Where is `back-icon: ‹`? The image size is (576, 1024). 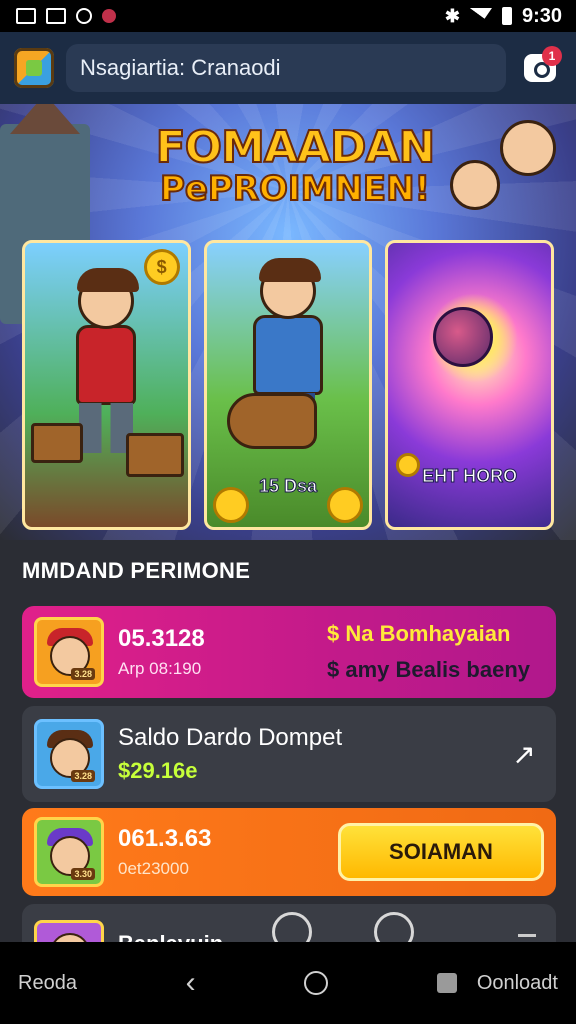
back-icon: ‹ is located at coordinates (191, 983).